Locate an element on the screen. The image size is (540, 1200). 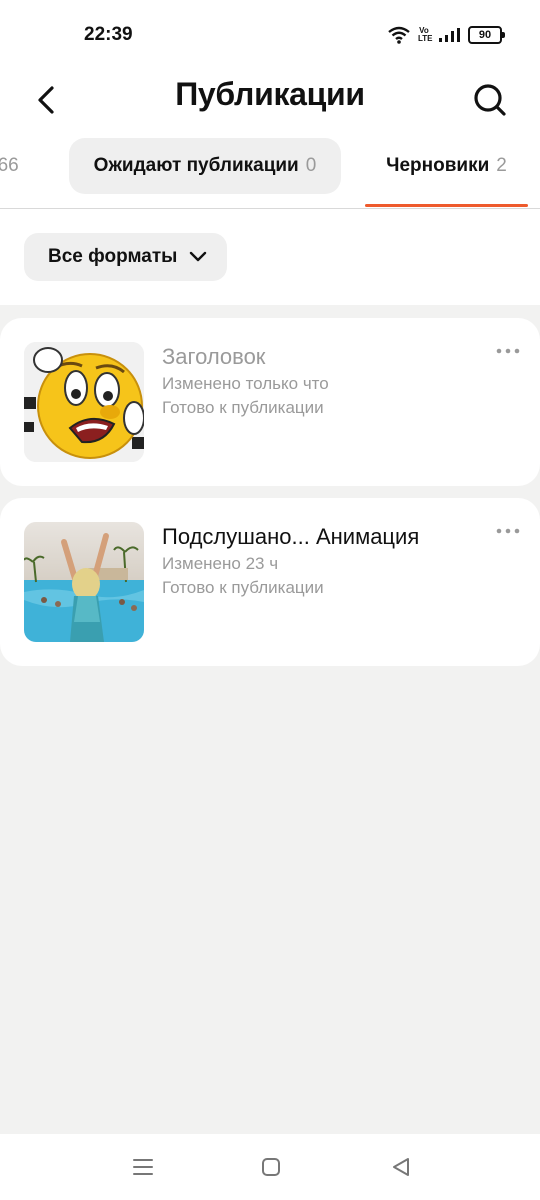
tab-count: 566 is located at coordinates (9, 165).